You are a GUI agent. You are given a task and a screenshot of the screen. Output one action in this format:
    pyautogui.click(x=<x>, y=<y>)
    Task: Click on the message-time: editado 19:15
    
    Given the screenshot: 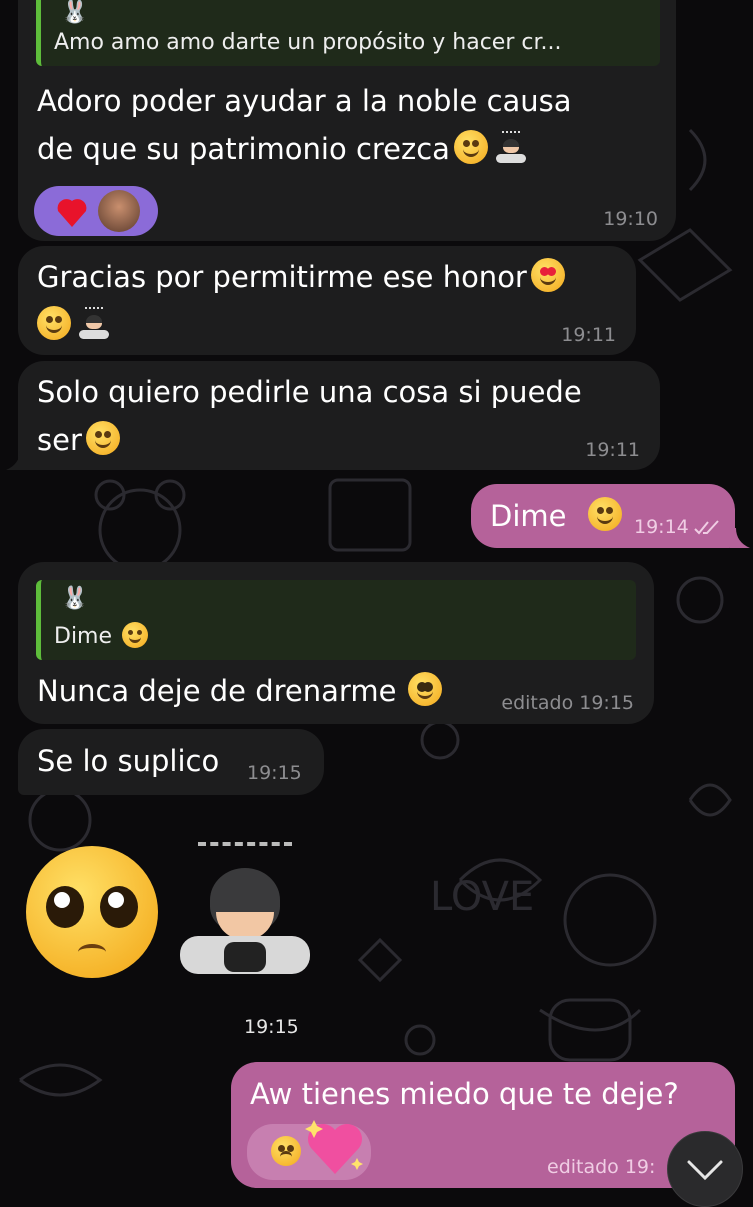 What is the action you would take?
    pyautogui.click(x=567, y=703)
    